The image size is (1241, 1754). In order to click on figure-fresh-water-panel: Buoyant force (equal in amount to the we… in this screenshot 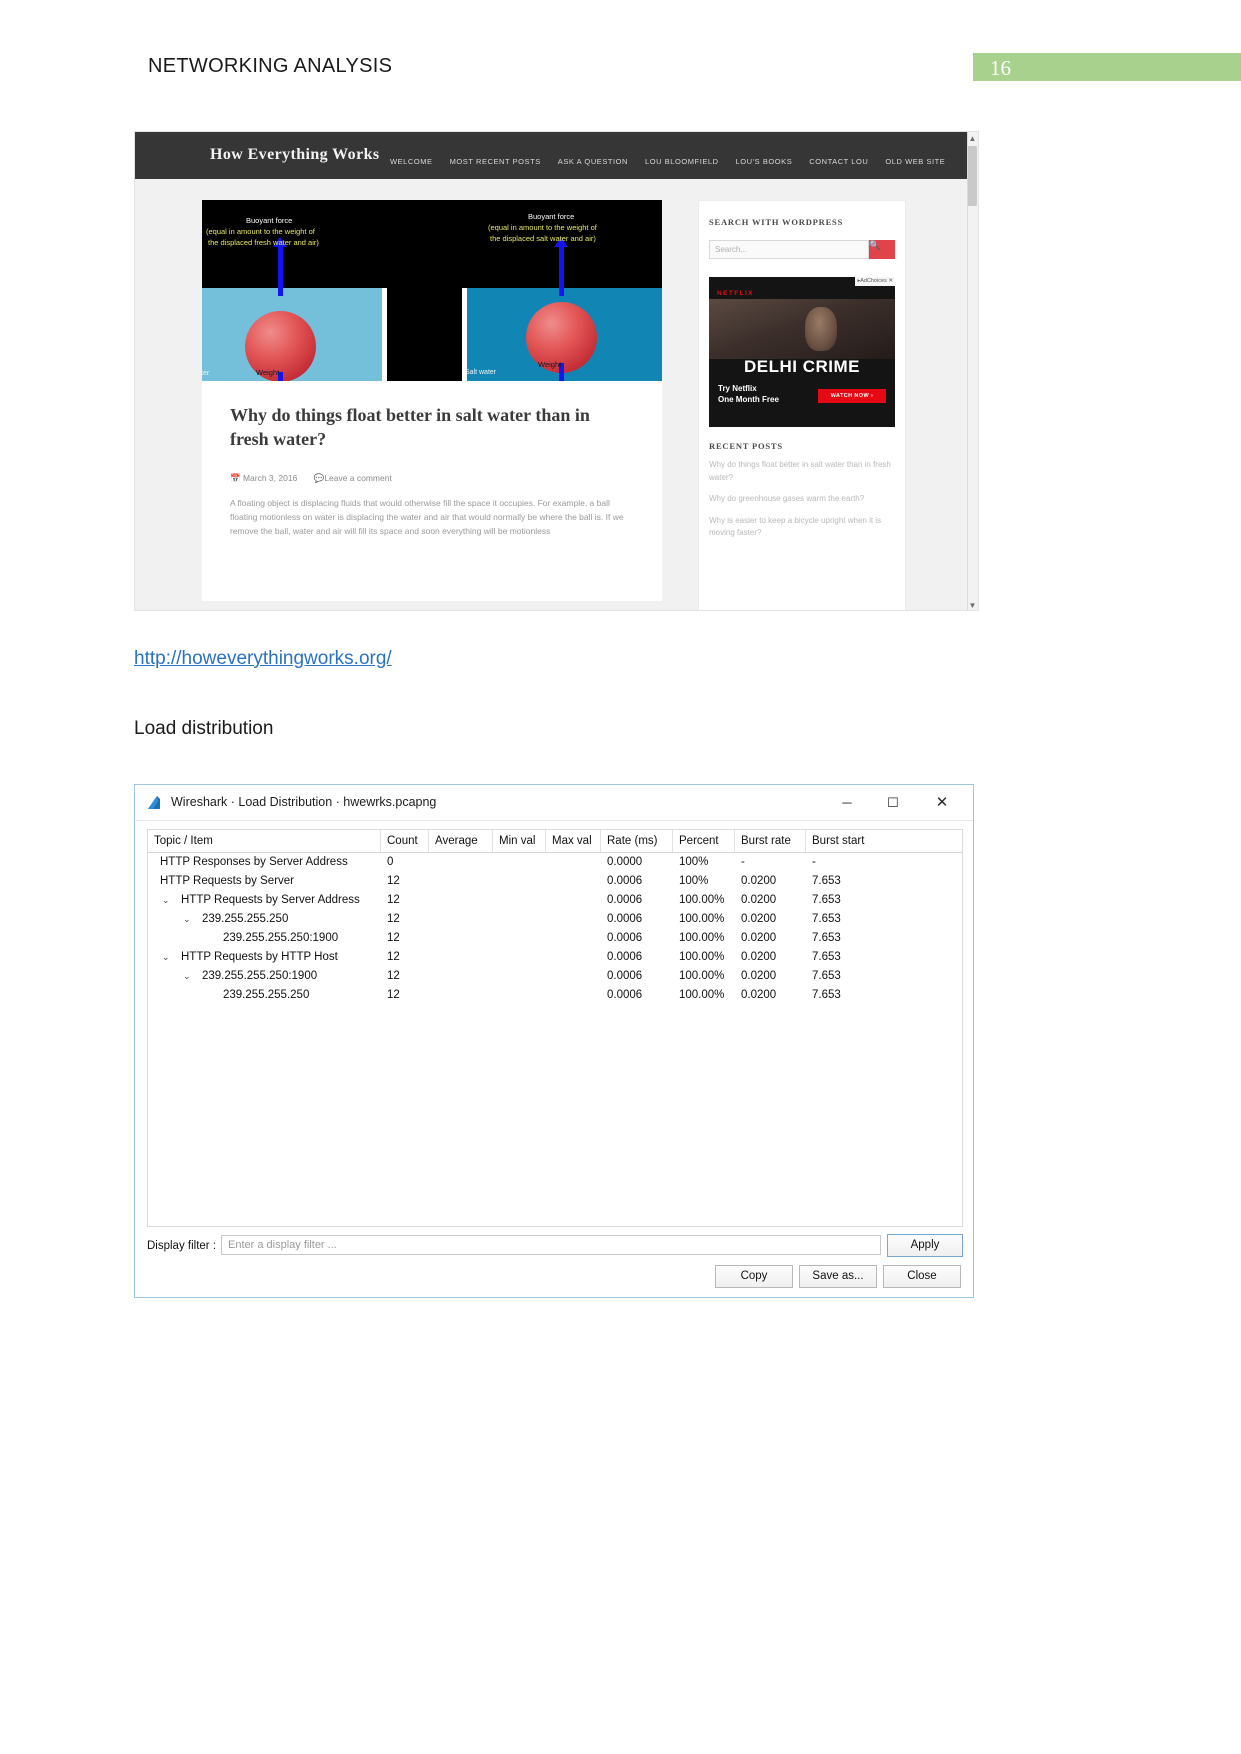, I will do `click(294, 290)`.